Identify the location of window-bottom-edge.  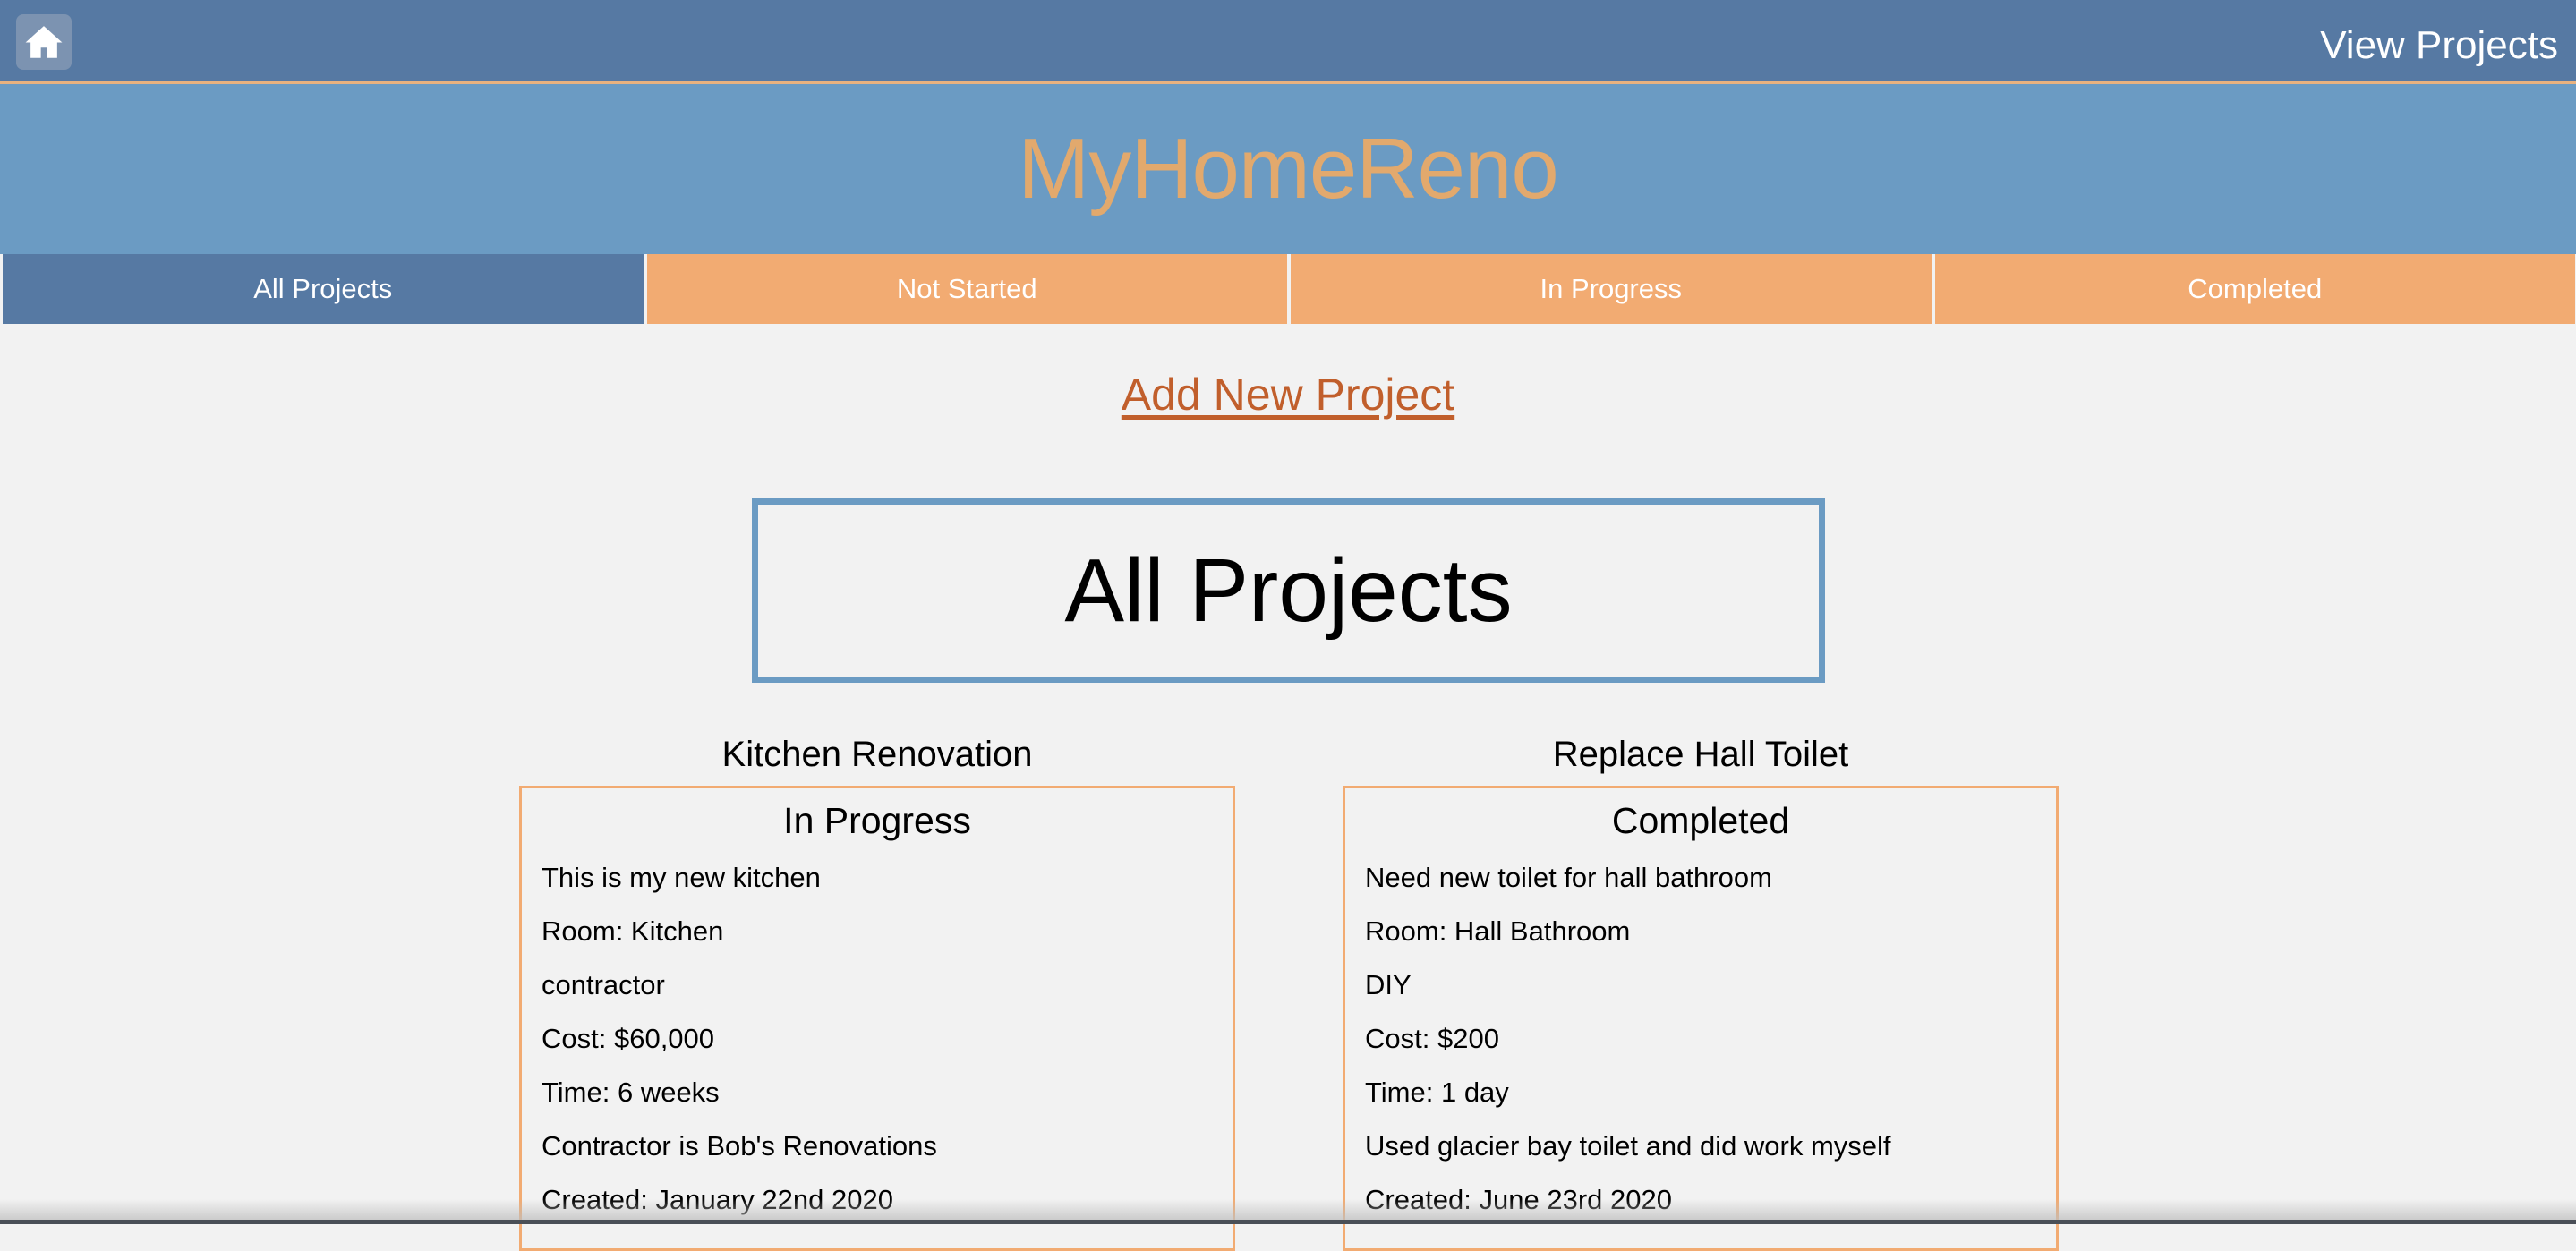
(1288, 1222).